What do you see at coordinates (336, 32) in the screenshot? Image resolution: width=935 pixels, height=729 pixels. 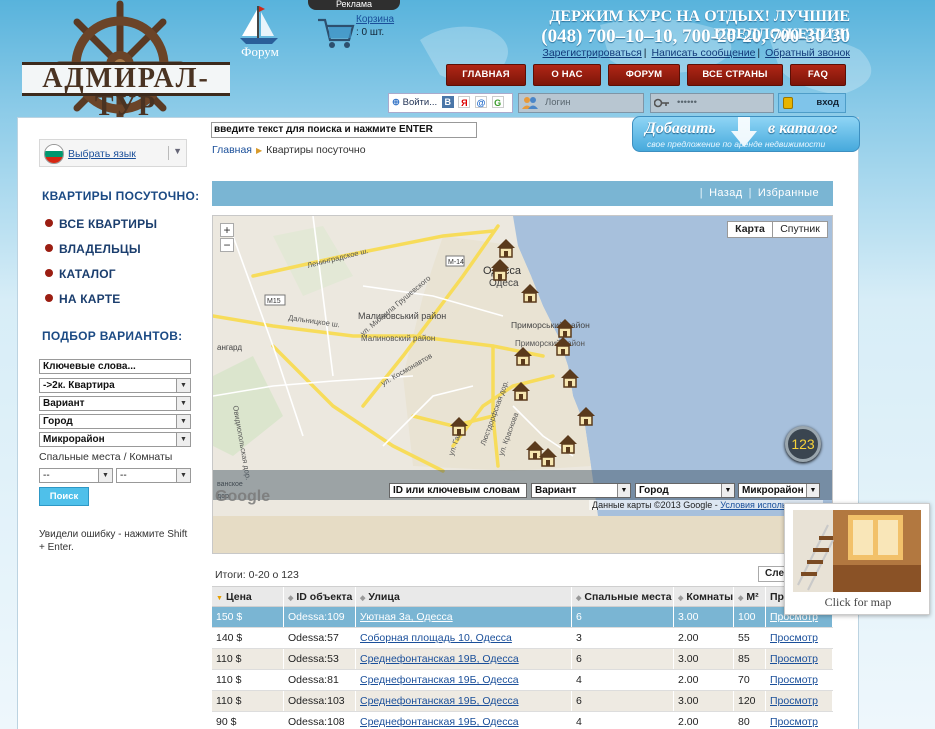 I see `cart-icon` at bounding box center [336, 32].